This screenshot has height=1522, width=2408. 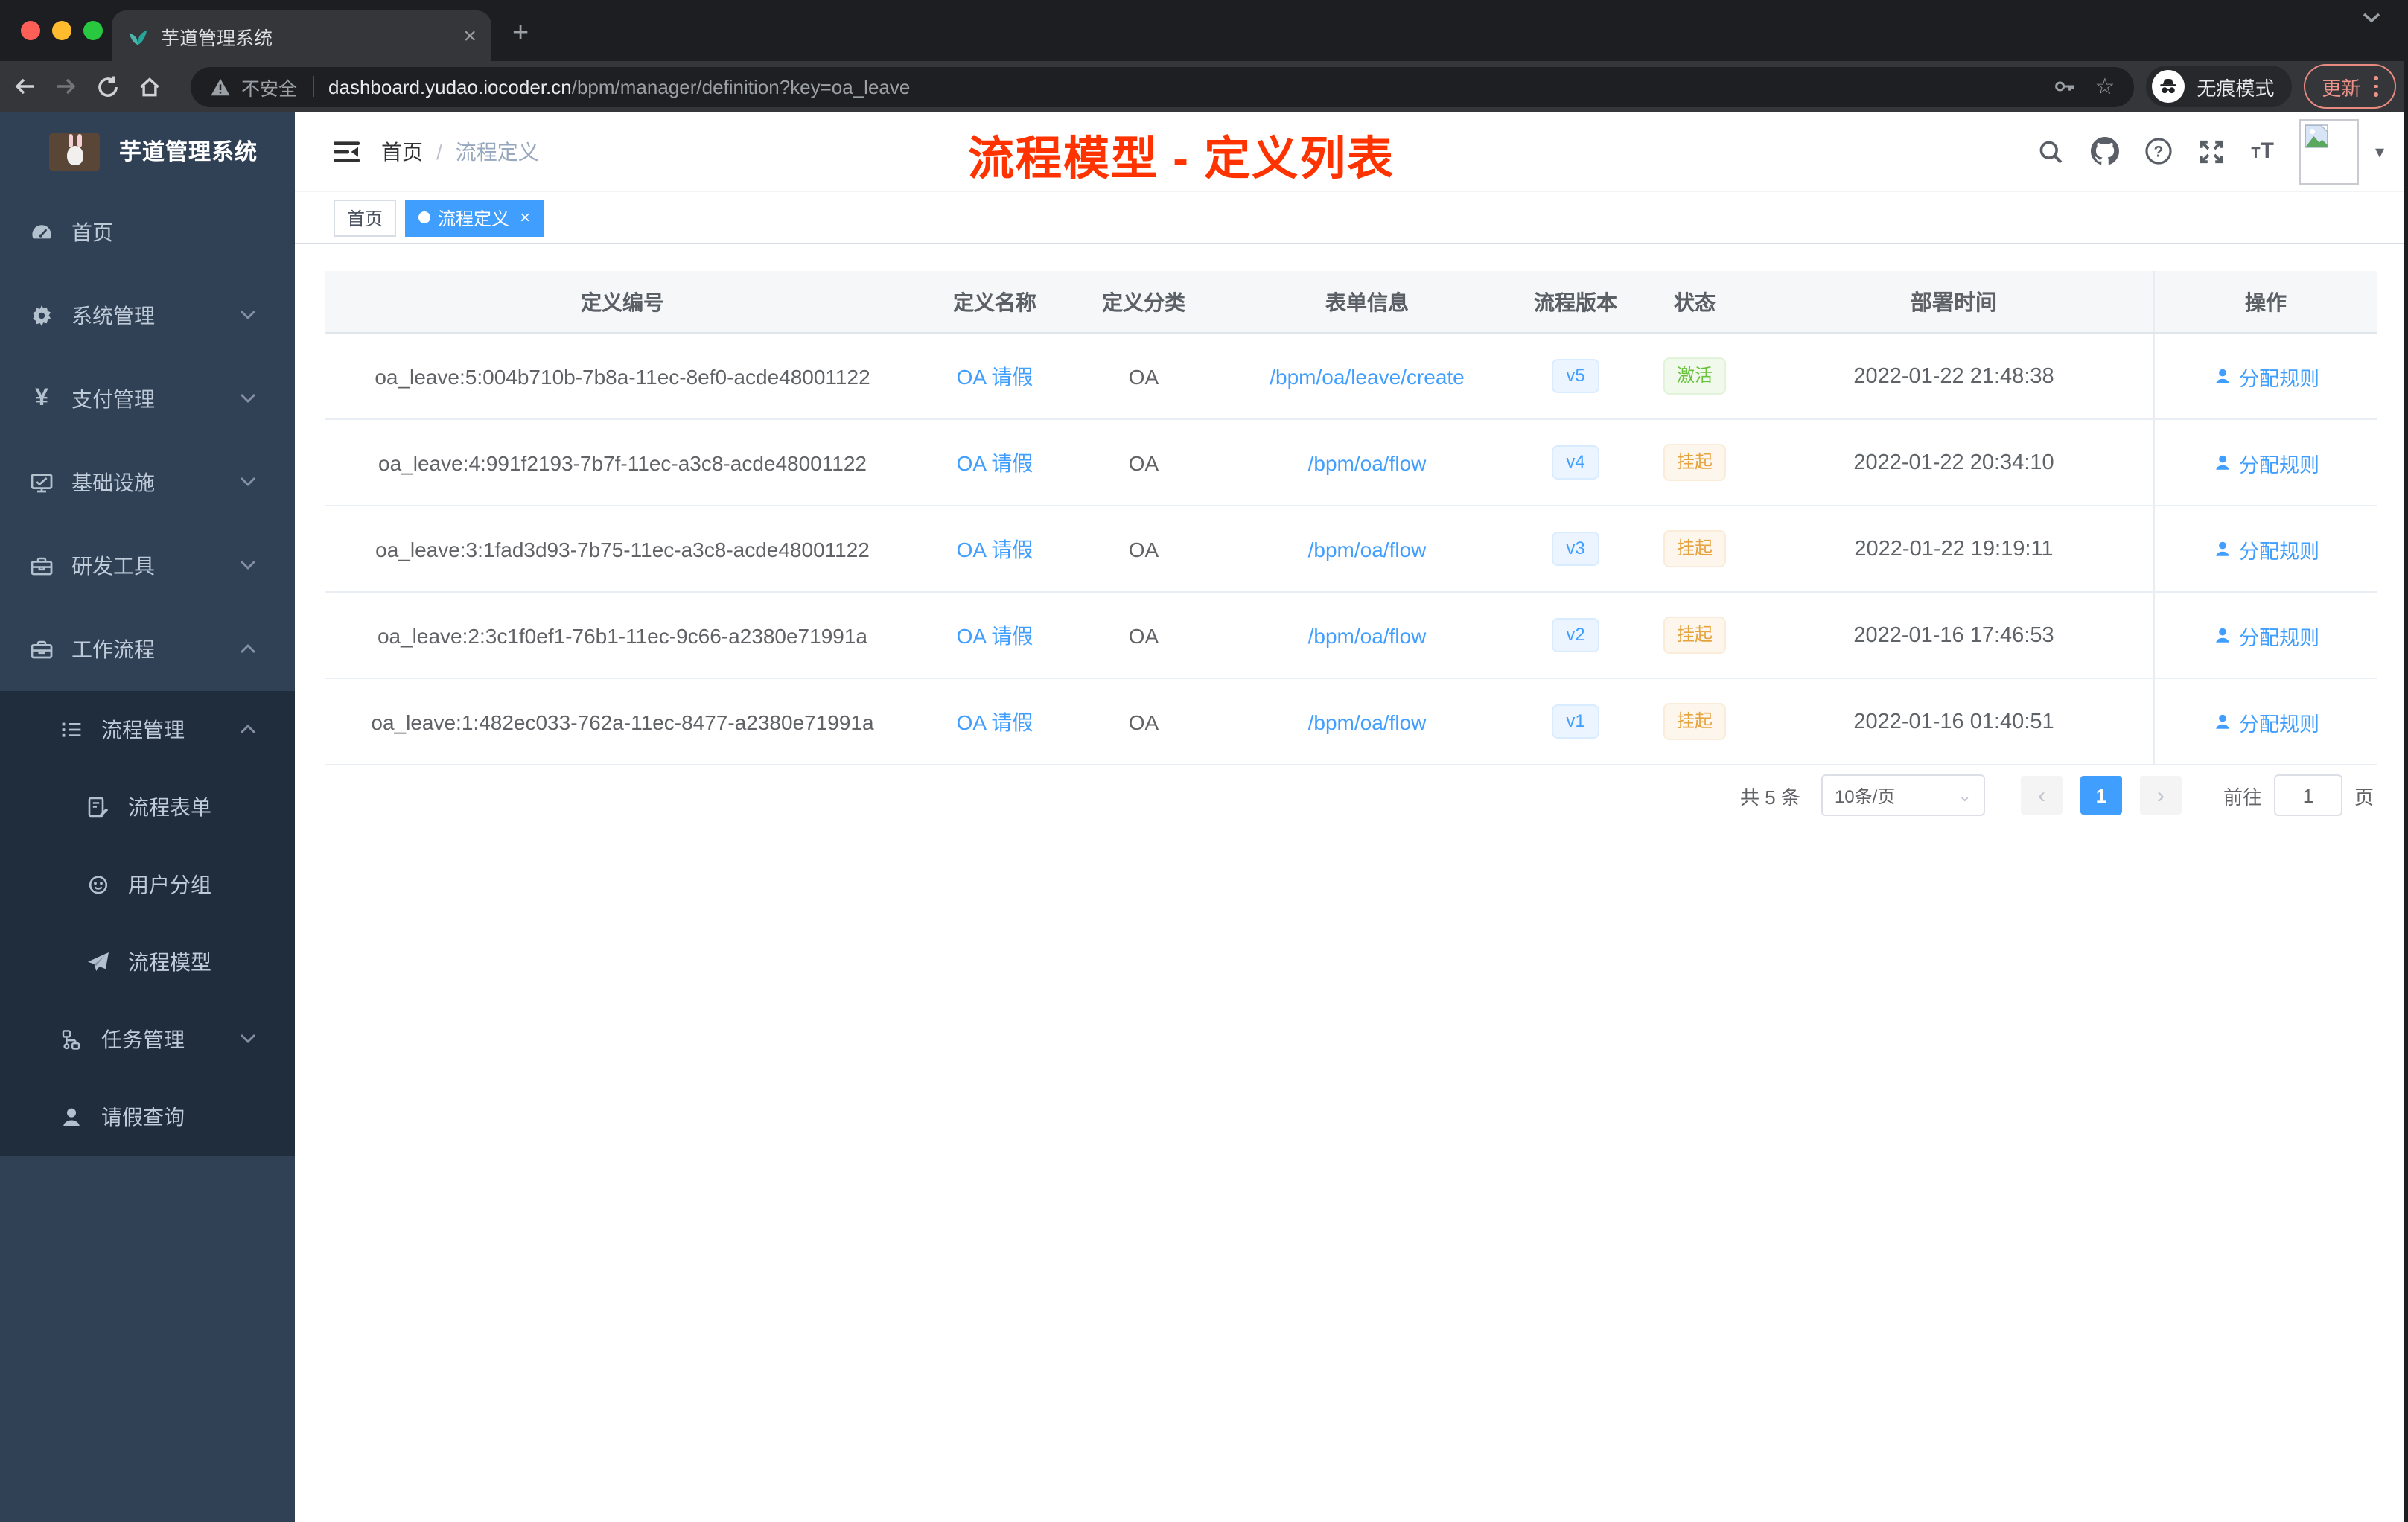 I want to click on sidebar-item-task-management: 任务管理, so click(x=147, y=1039).